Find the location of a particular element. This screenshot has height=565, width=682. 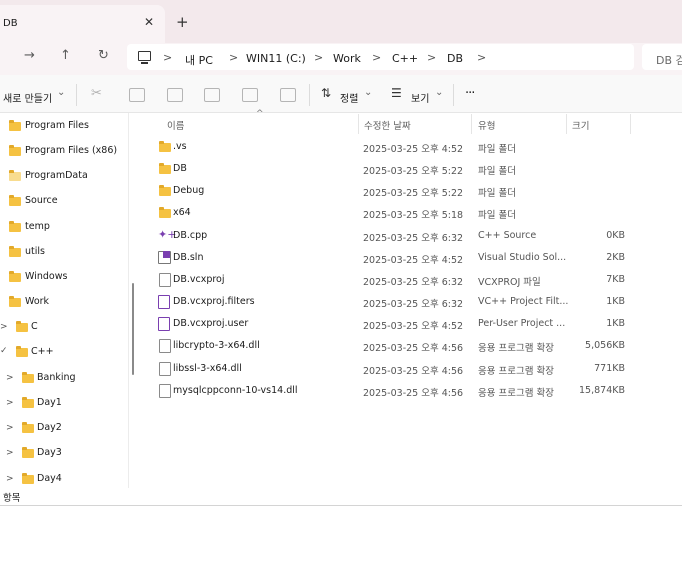

file-row-x64: x64 2025-03-25 오후 5:18 파일 폴더 is located at coordinates (387, 213).